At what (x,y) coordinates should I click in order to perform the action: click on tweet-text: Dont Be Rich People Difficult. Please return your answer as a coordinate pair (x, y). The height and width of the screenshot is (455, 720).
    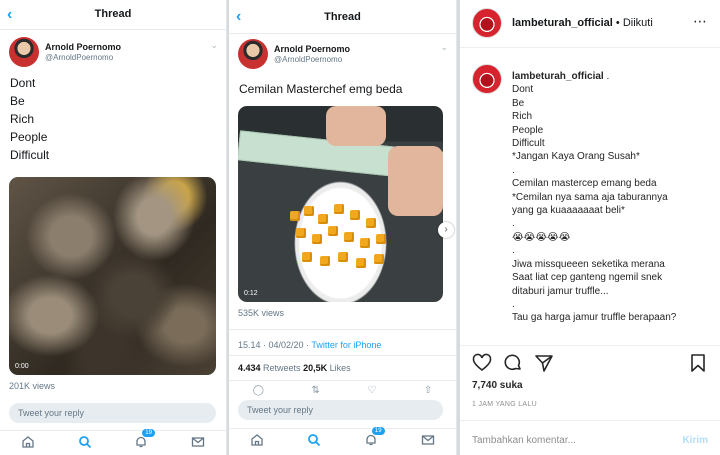
    Looking at the image, I should click on (113, 119).